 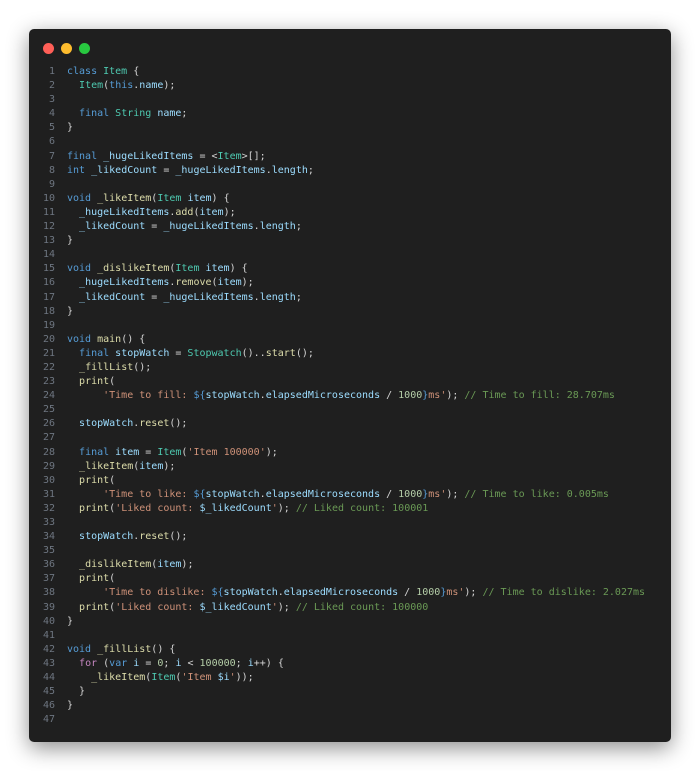 I want to click on code-line: 44 _likeItem(Item('Item $i'));, so click(x=350, y=678).